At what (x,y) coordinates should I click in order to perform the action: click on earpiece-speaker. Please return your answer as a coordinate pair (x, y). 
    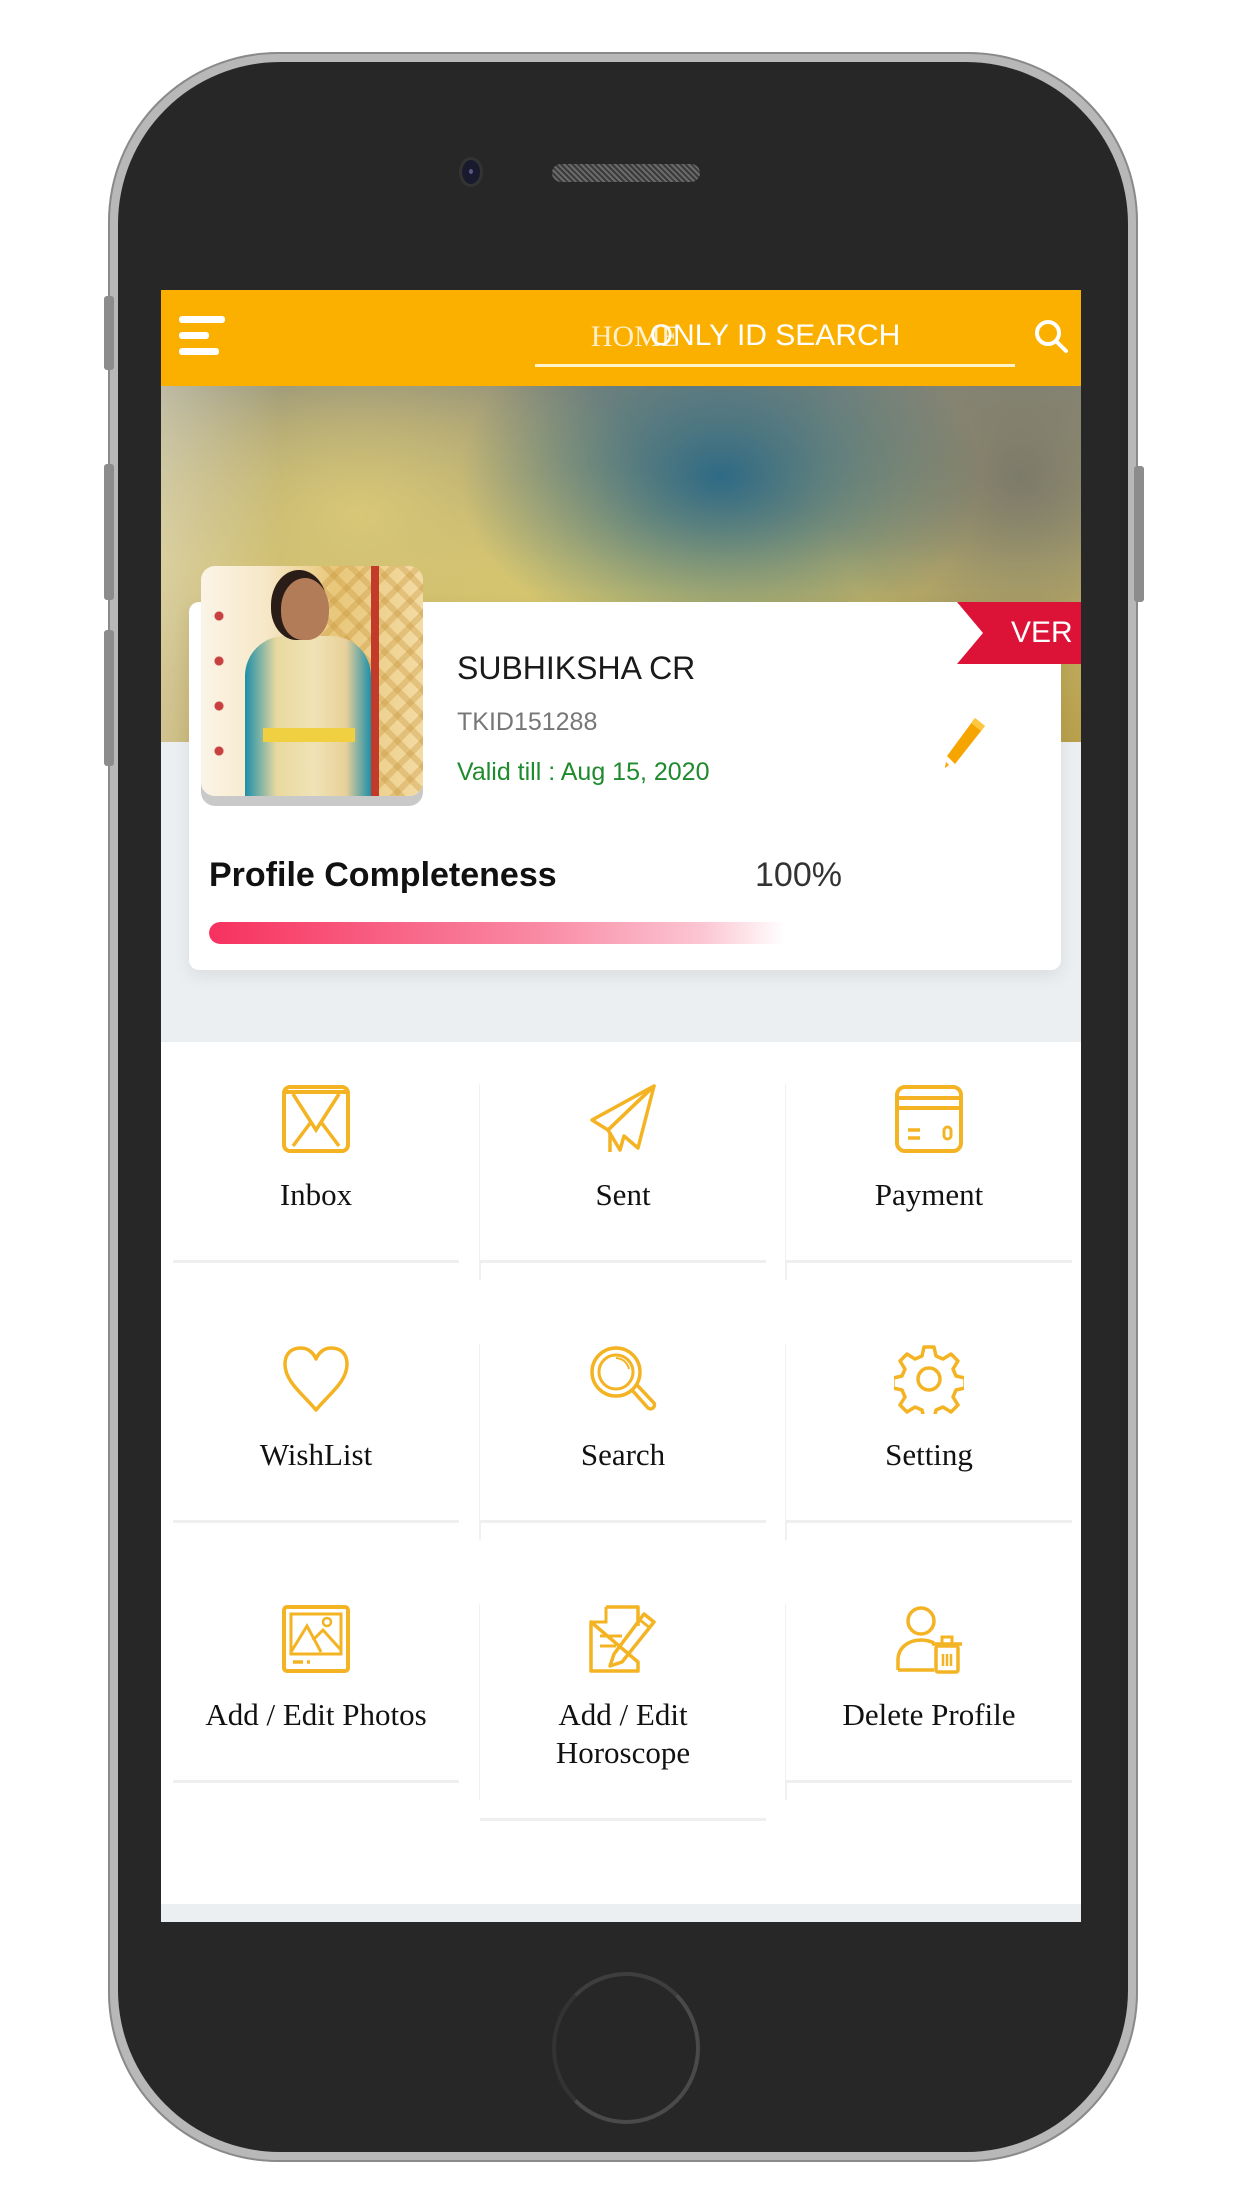
    Looking at the image, I should click on (626, 173).